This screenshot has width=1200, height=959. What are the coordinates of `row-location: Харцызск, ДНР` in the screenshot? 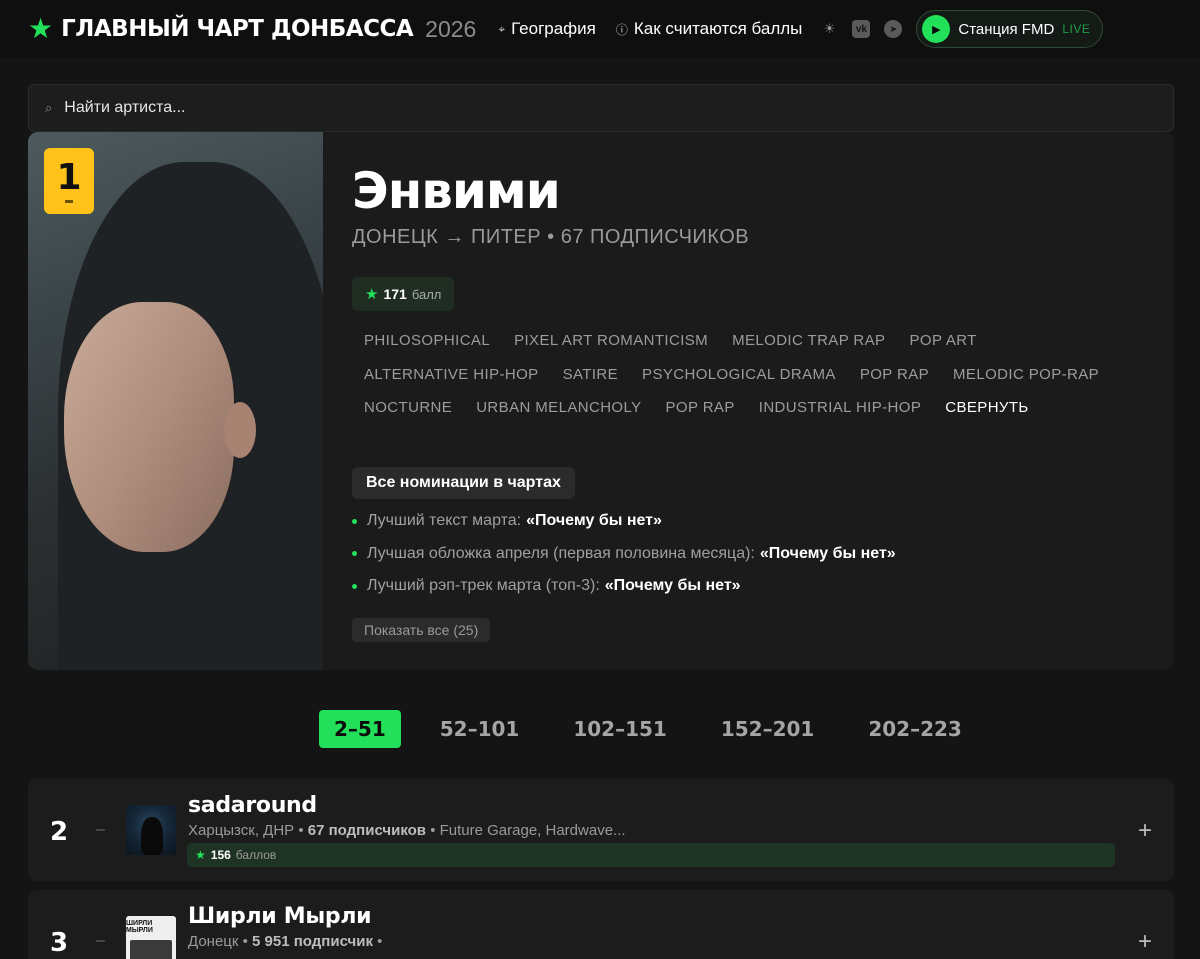 It's located at (241, 830).